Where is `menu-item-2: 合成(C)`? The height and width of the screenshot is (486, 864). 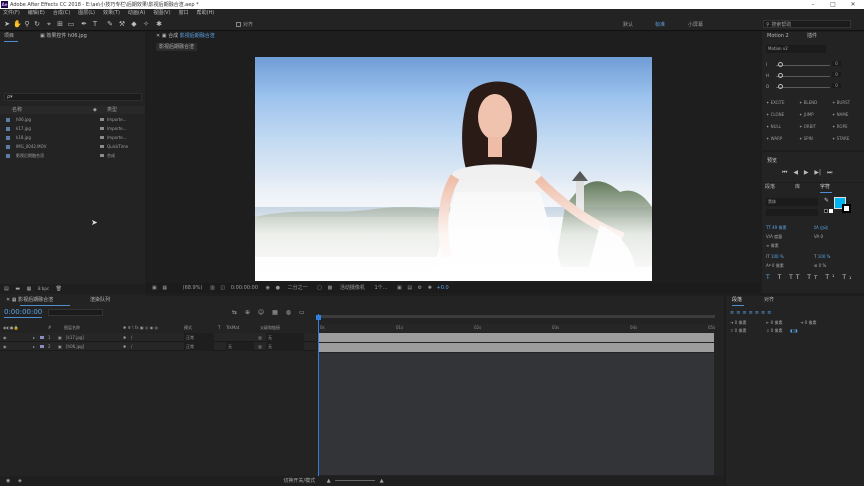 menu-item-2: 合成(C) is located at coordinates (61, 13).